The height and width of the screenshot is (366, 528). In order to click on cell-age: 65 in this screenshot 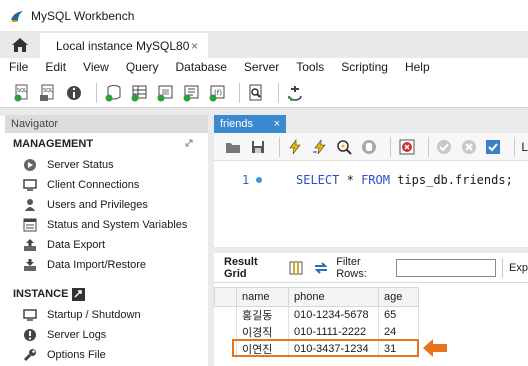, I will do `click(398, 315)`.